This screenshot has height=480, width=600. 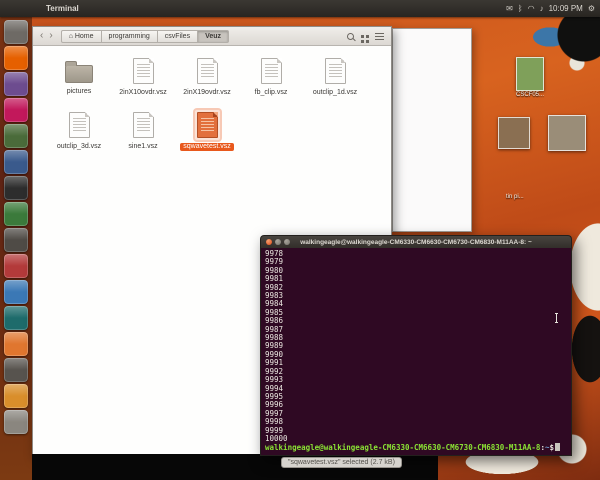 I want to click on launcher-settings-icon, so click(x=16, y=370).